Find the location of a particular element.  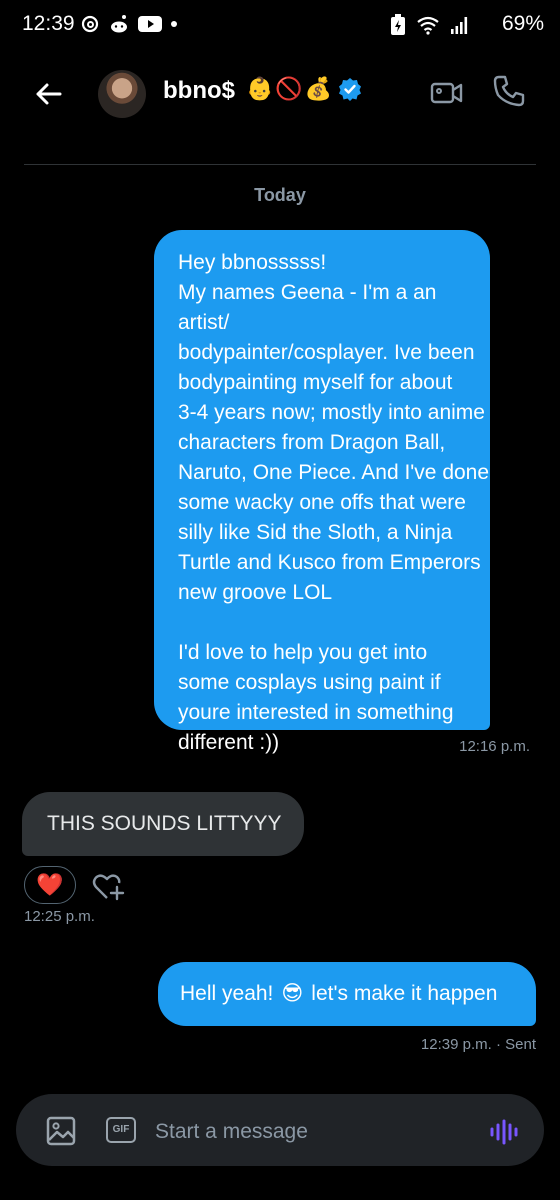

image-icon is located at coordinates (61, 1131).